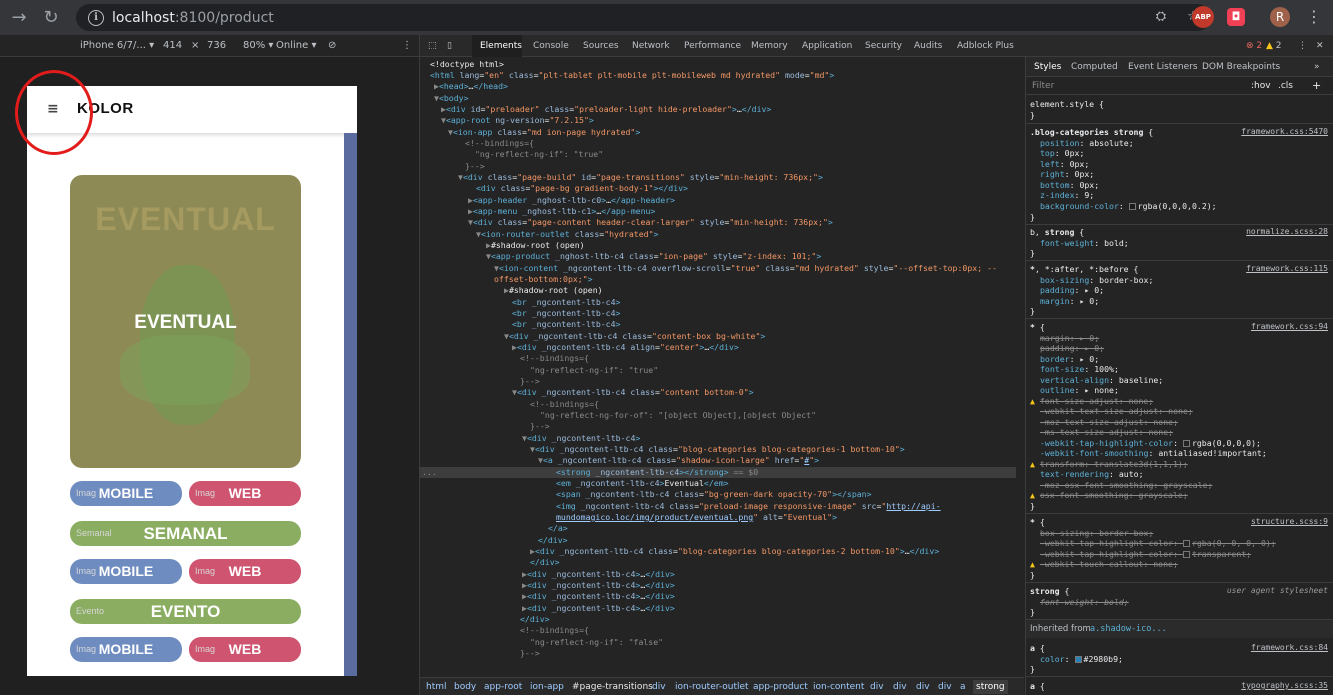 The width and height of the screenshot is (1333, 695). What do you see at coordinates (566, 313) in the screenshot?
I see `tree-line: <br _ngcontent-ltb-c4>` at bounding box center [566, 313].